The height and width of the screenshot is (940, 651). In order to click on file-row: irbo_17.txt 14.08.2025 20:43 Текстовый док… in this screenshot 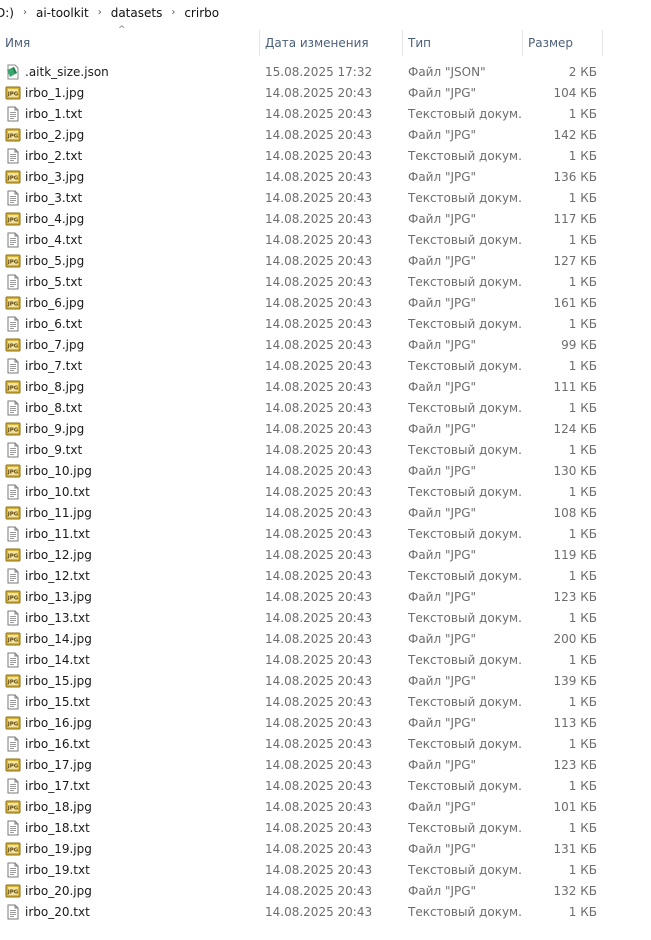, I will do `click(325, 785)`.